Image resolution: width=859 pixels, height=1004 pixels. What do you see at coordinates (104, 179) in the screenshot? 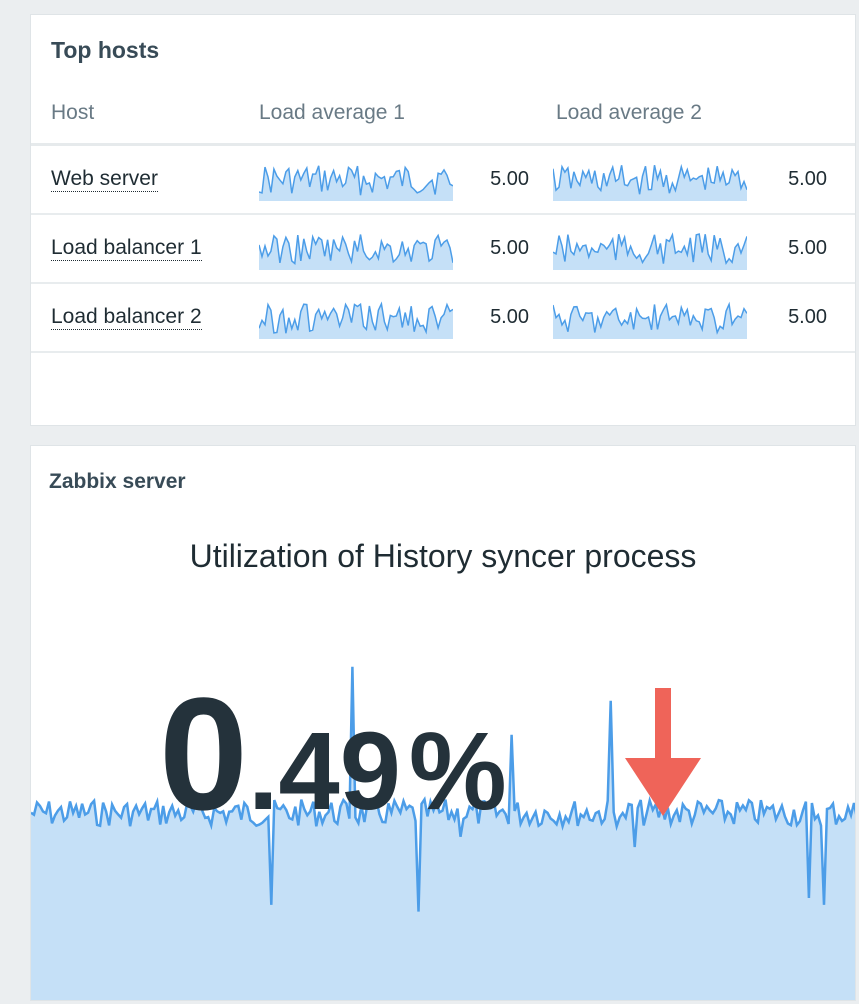
I see `host-link-web-server: Web server` at bounding box center [104, 179].